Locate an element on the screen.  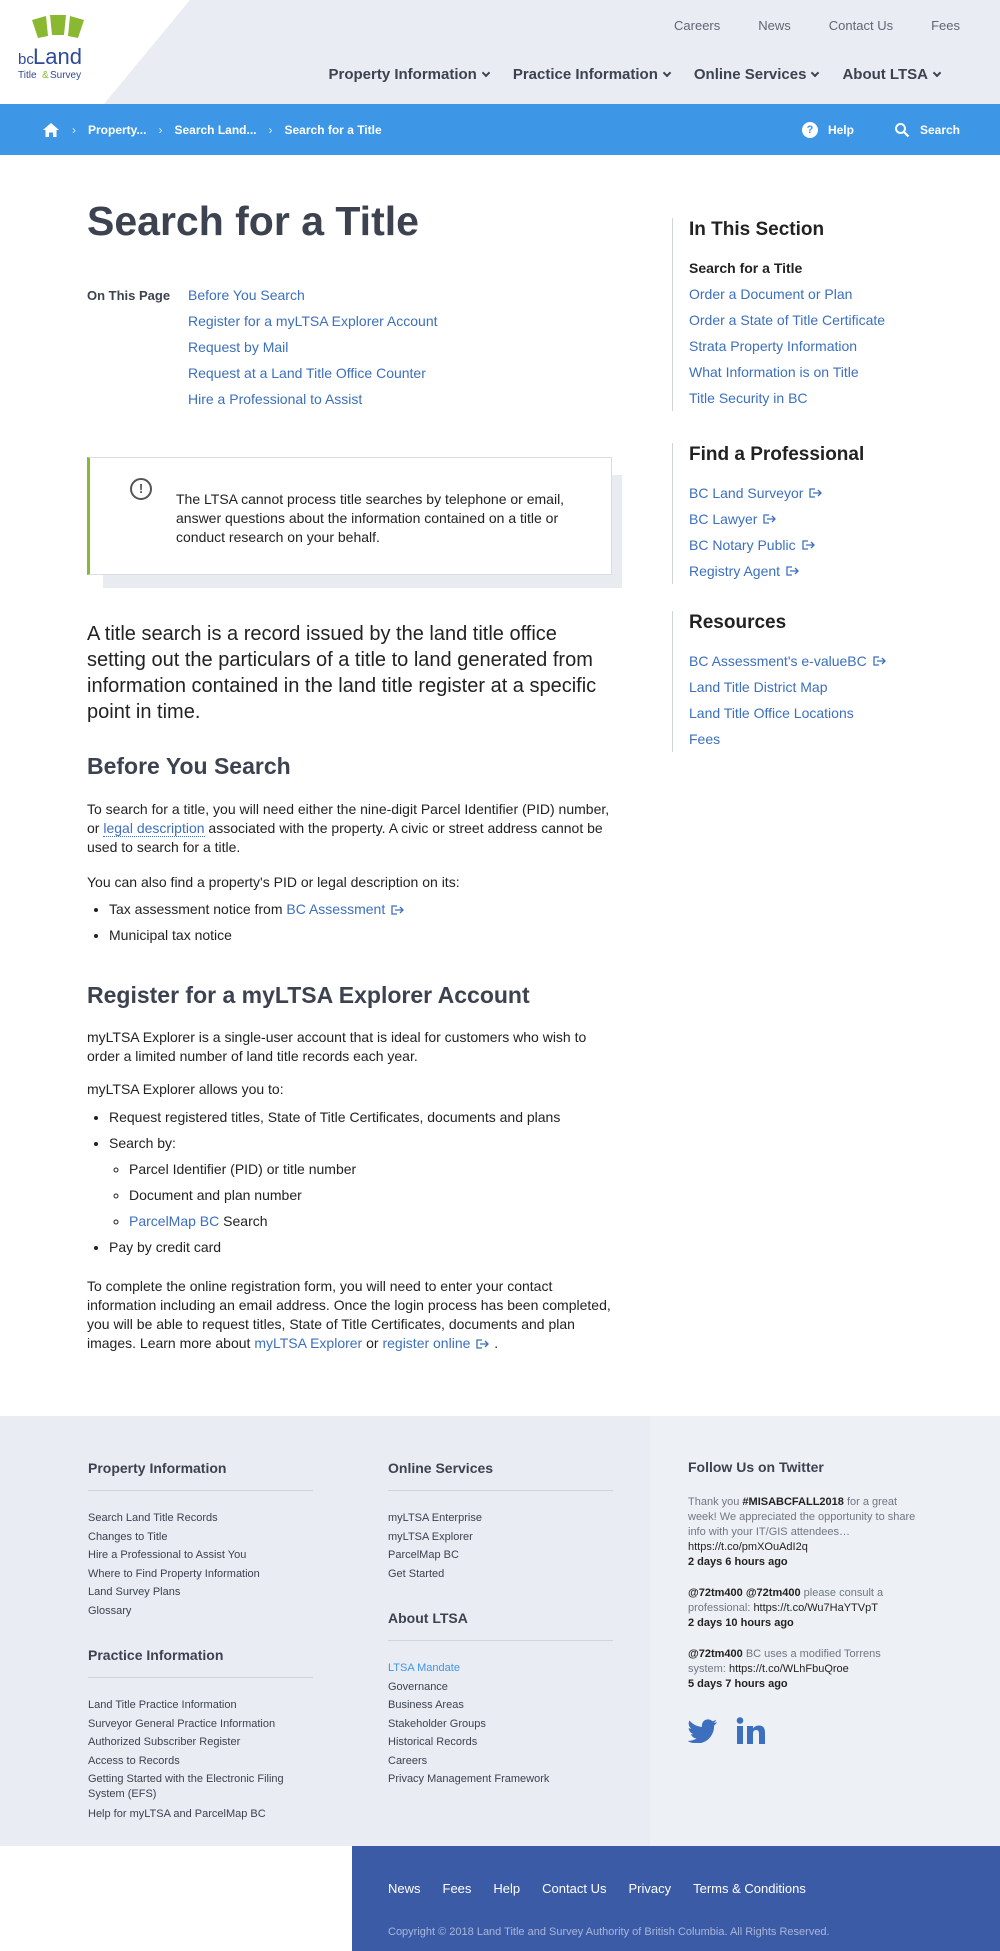
external-link-icon is located at coordinates (792, 571).